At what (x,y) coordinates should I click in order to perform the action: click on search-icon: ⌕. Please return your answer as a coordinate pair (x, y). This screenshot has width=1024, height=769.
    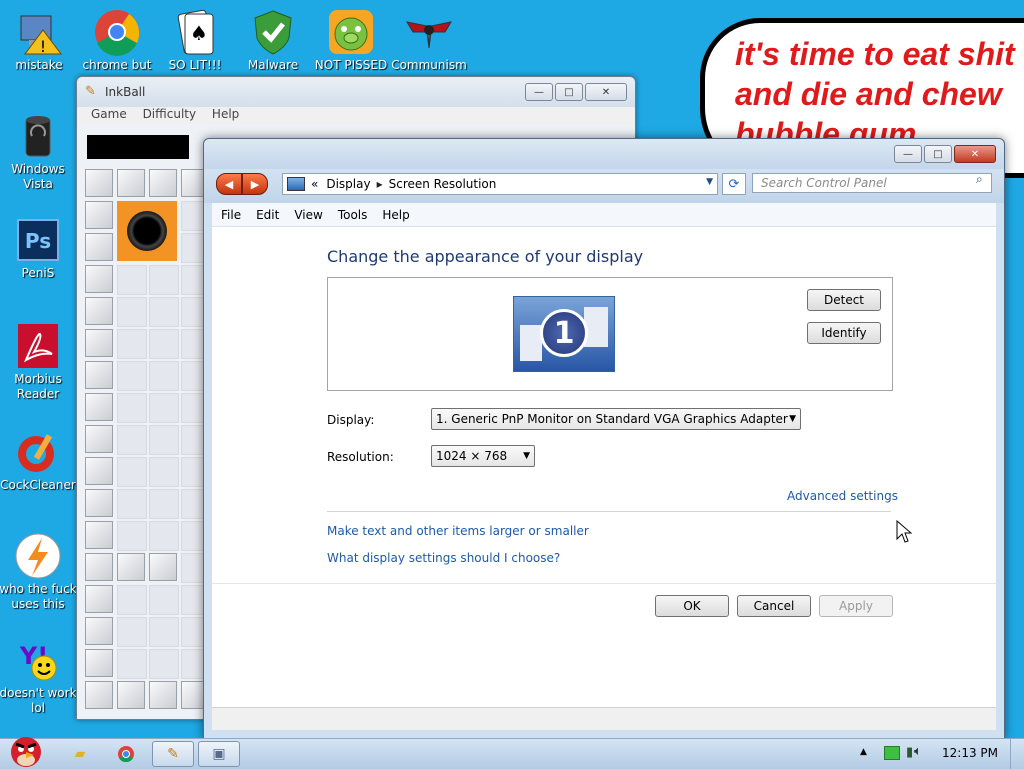
    Looking at the image, I should click on (987, 179).